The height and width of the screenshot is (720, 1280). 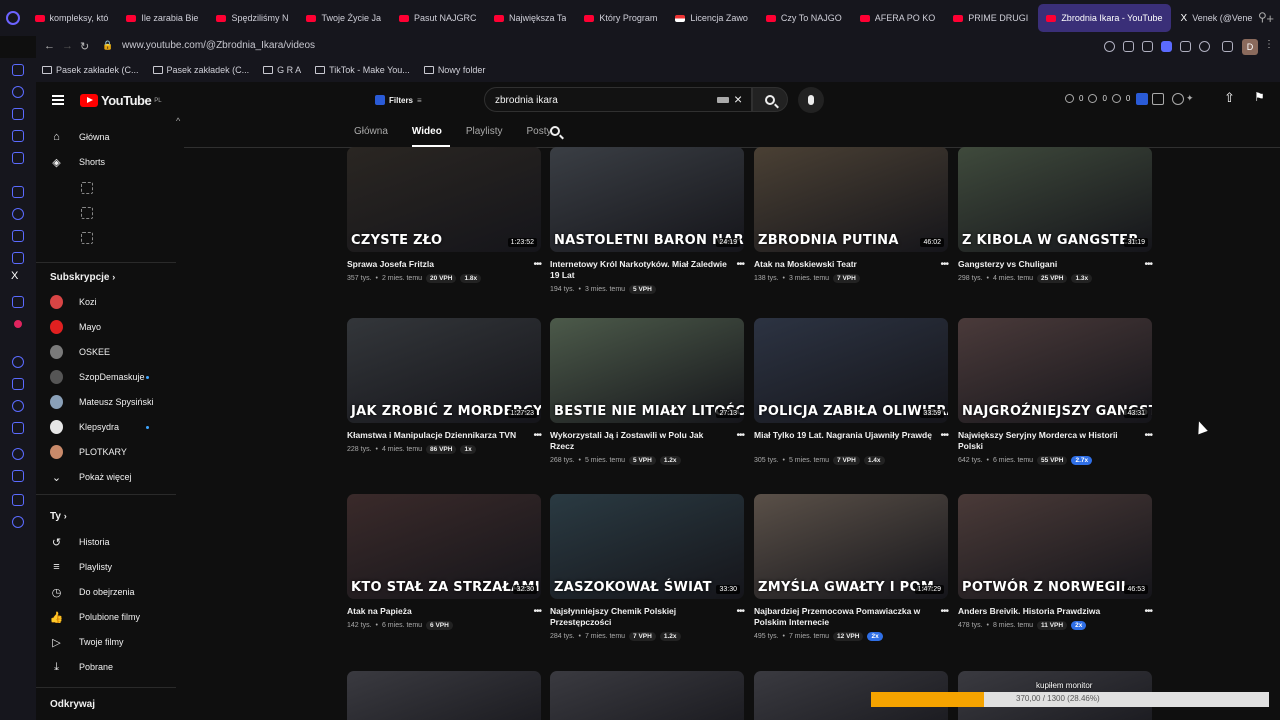 I want to click on video-title: Atak na Papieża, so click(x=436, y=611).